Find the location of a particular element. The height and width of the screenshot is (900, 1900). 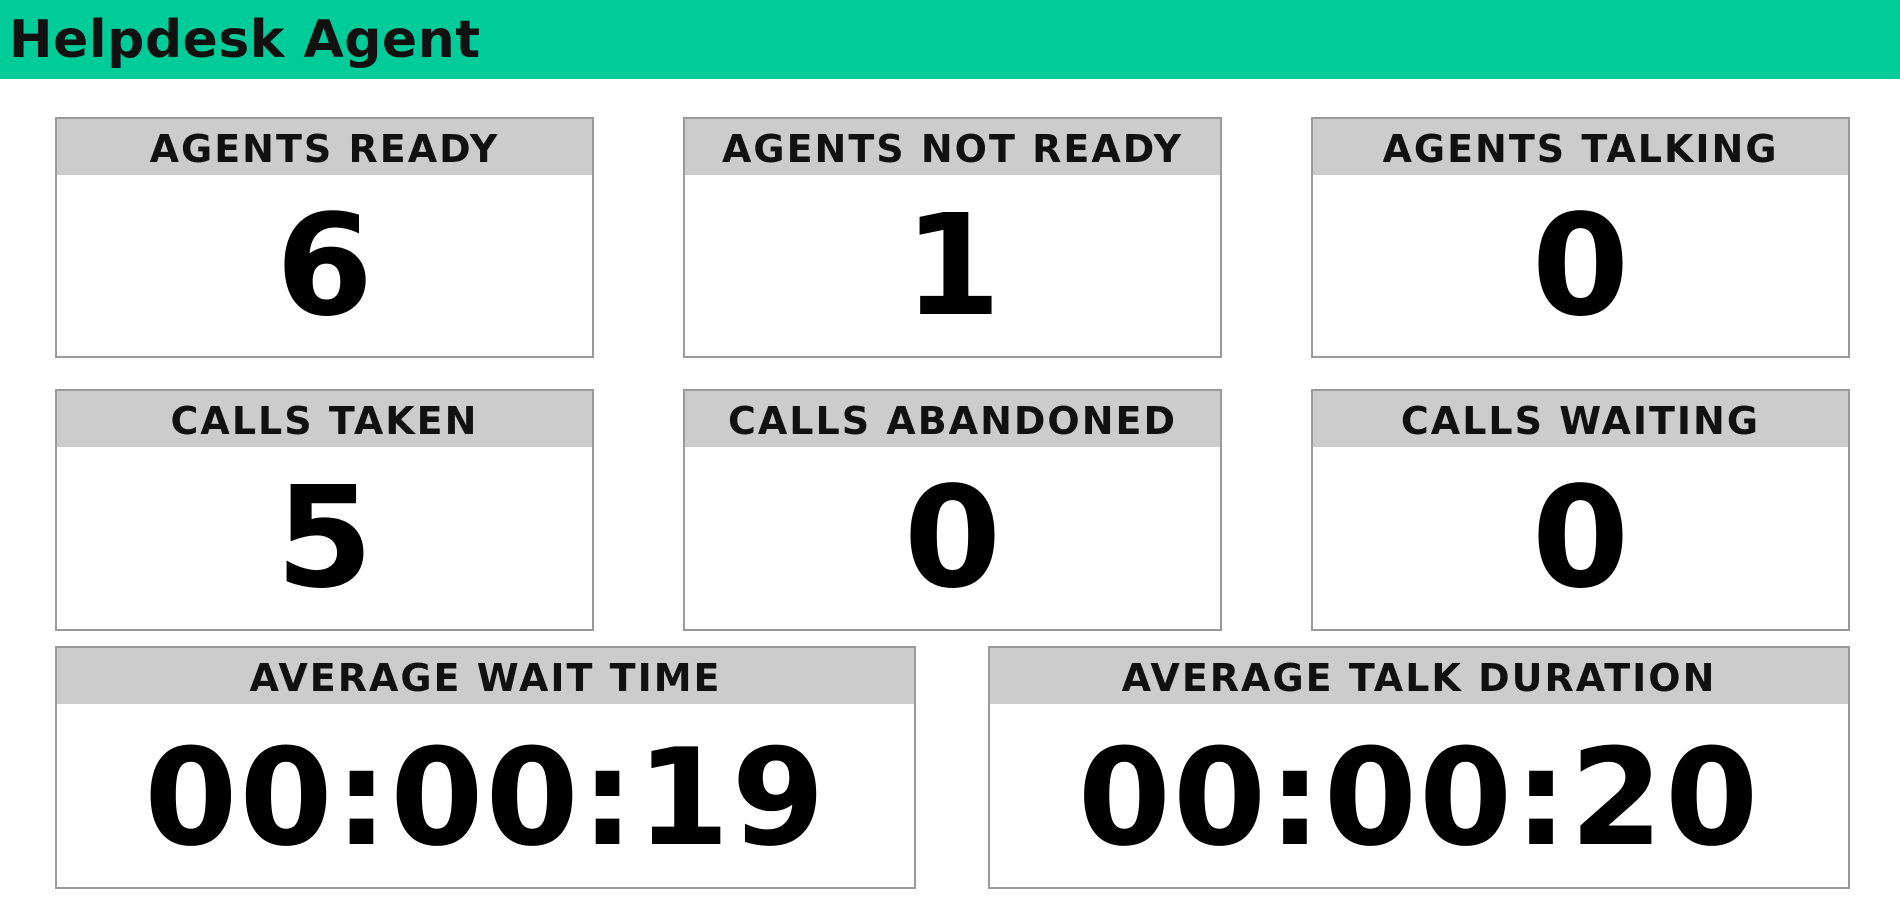

agents-talking-panel: AGENTS TALKING 0 is located at coordinates (1580, 237).